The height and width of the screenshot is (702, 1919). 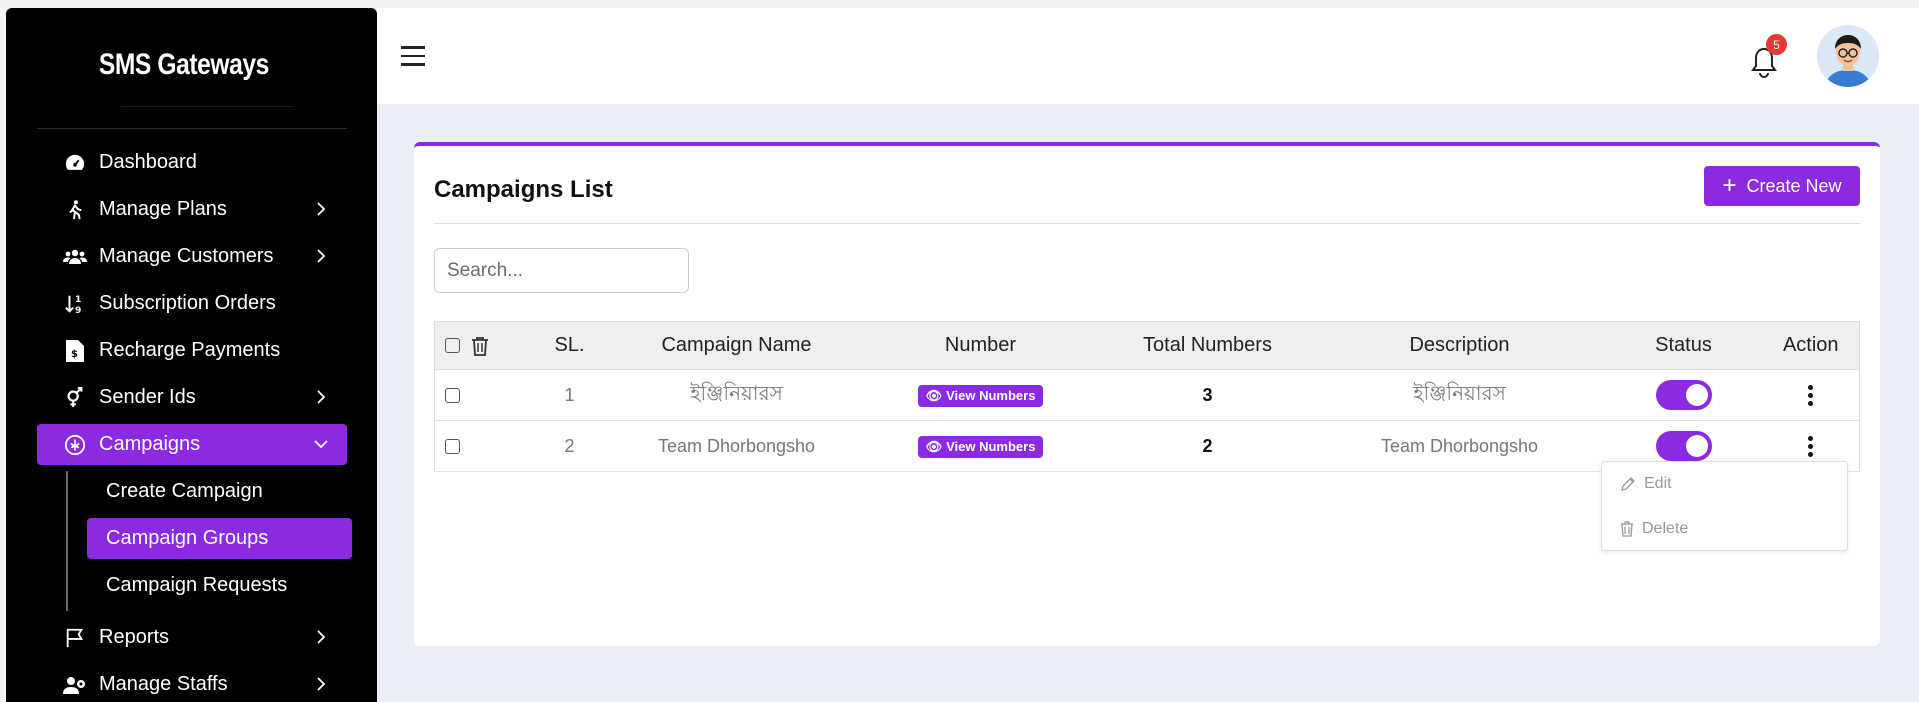 What do you see at coordinates (78, 299) in the screenshot?
I see `svg-text: 1` at bounding box center [78, 299].